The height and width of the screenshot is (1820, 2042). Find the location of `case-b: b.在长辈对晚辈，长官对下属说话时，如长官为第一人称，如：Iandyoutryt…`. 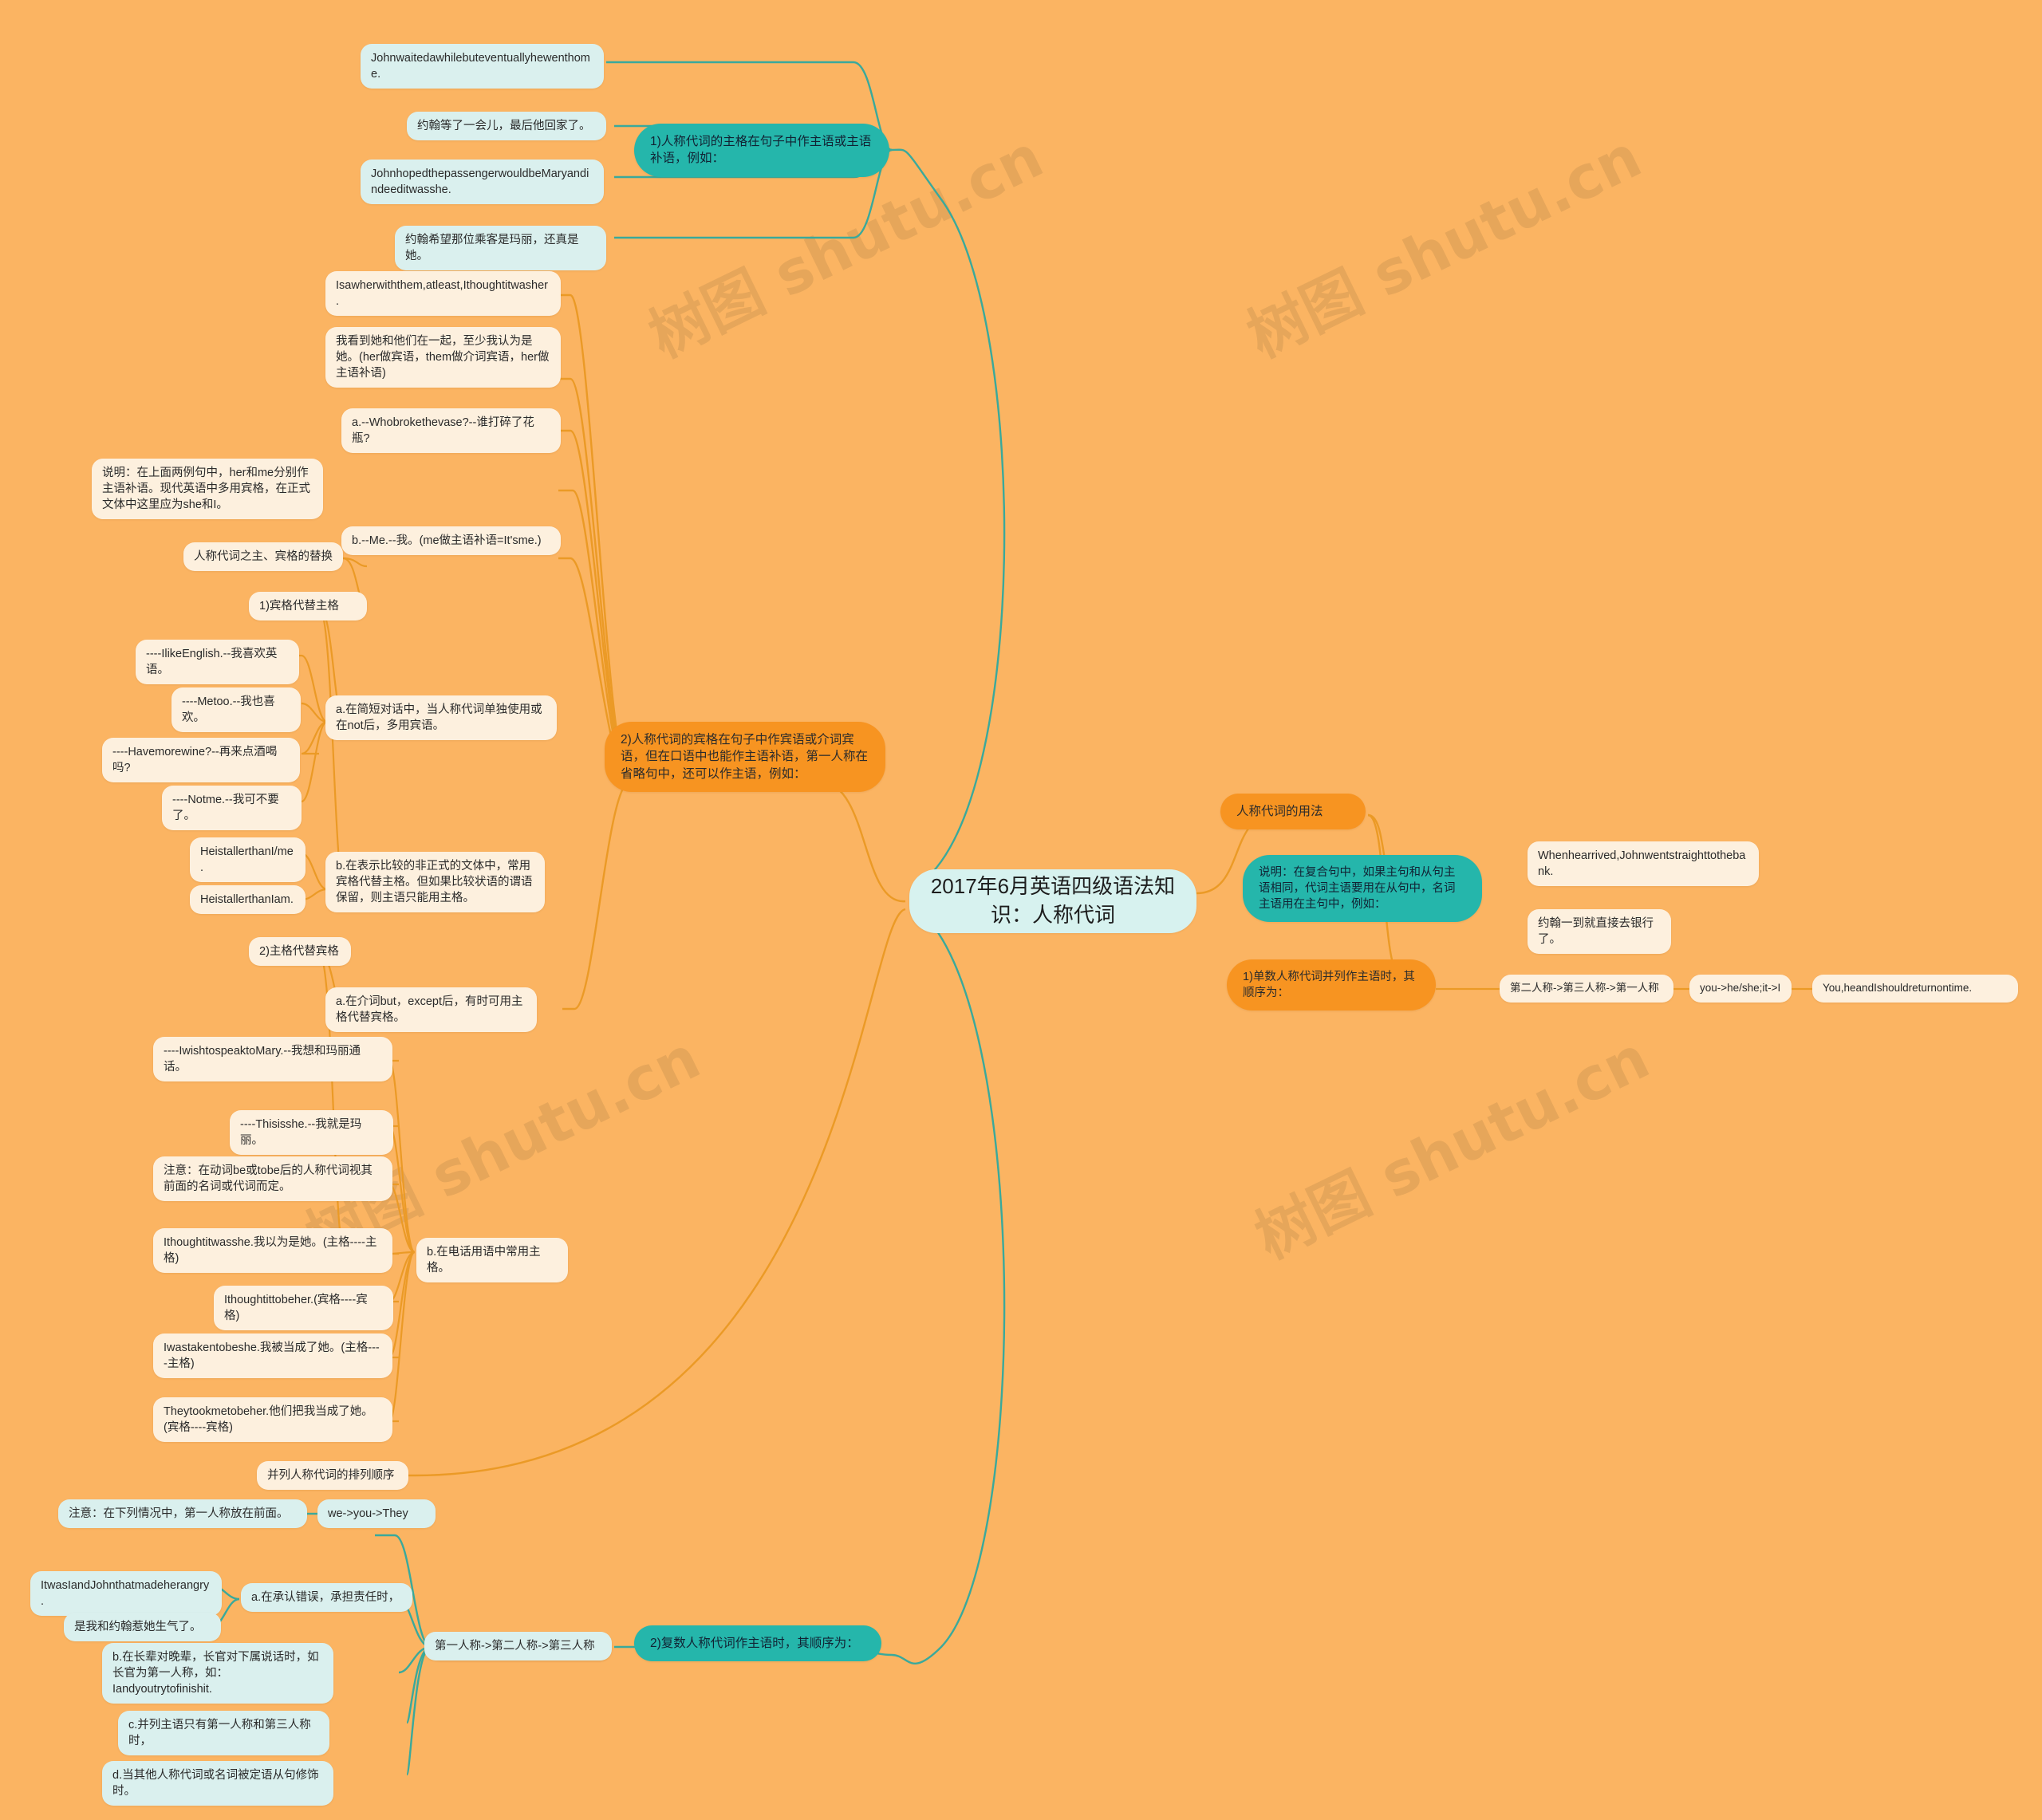

case-b: b.在长辈对晚辈，长官对下属说话时，如长官为第一人称，如：Iandyoutryt… is located at coordinates (218, 1673).